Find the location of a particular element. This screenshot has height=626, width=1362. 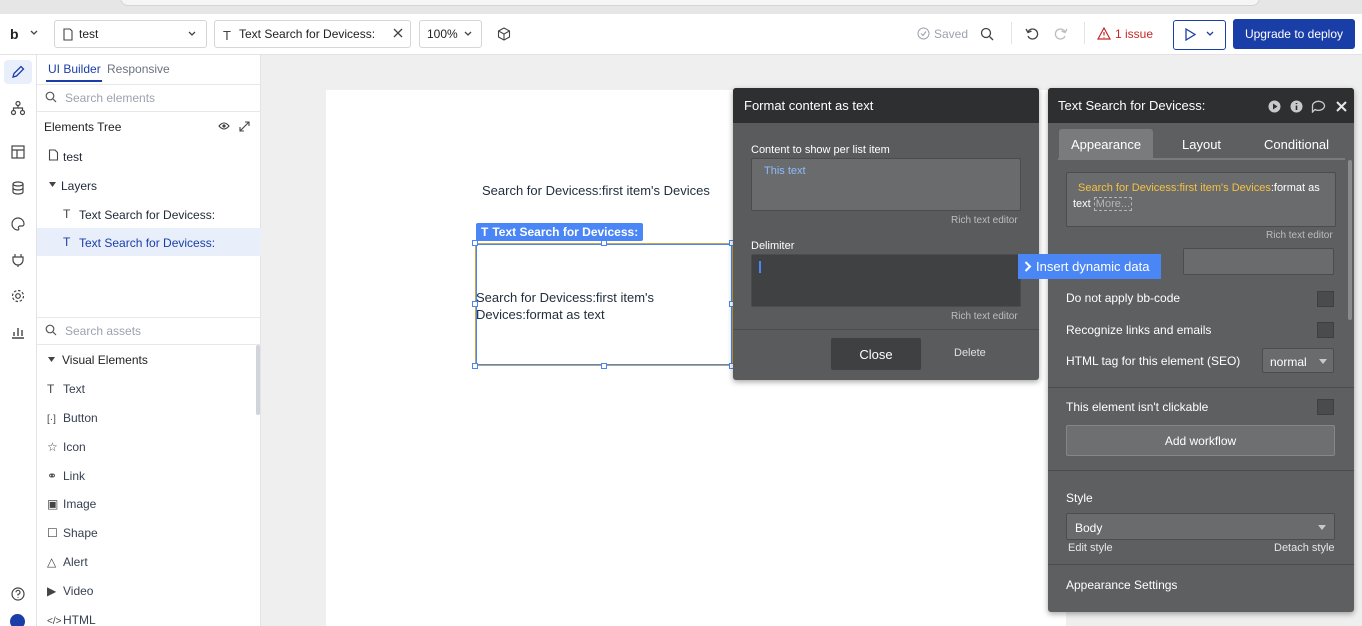

visual-element-label: HTML is located at coordinates (79, 619).